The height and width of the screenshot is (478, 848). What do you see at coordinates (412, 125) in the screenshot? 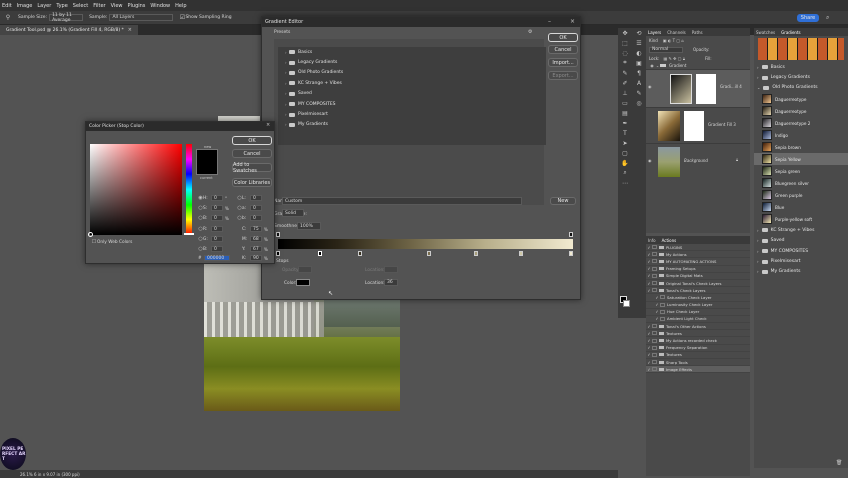
I see `preset-folder-my-gradients: › My Gradients` at bounding box center [412, 125].